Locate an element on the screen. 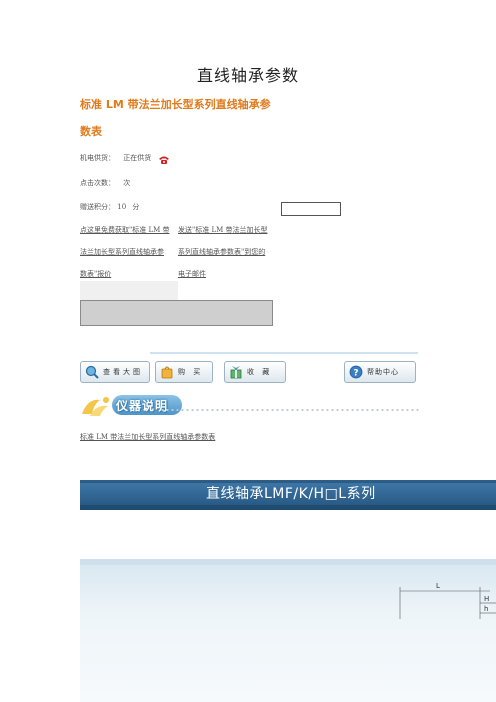  magnifier-icon is located at coordinates (92, 372).